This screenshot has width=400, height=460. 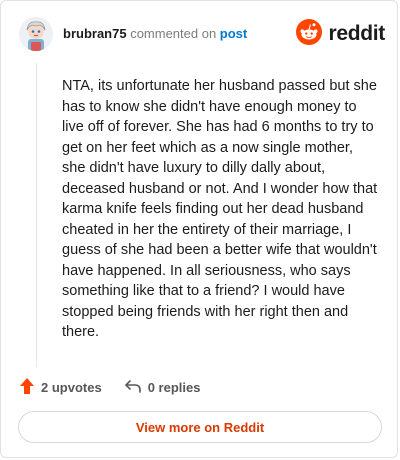 I want to click on comment-meta: brubran75 commented on post, so click(x=155, y=33).